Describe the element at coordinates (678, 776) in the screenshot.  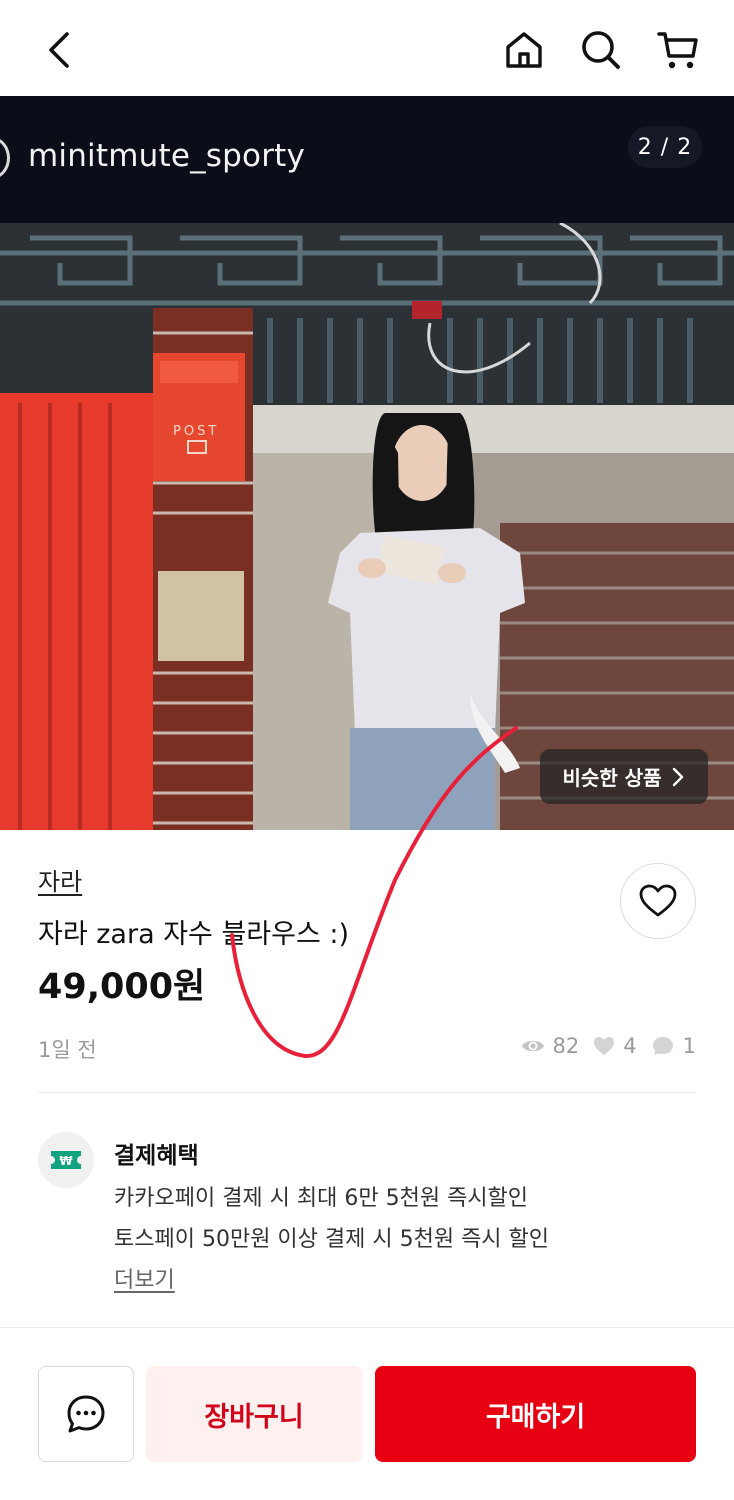
I see `chevron-right-icon` at that location.